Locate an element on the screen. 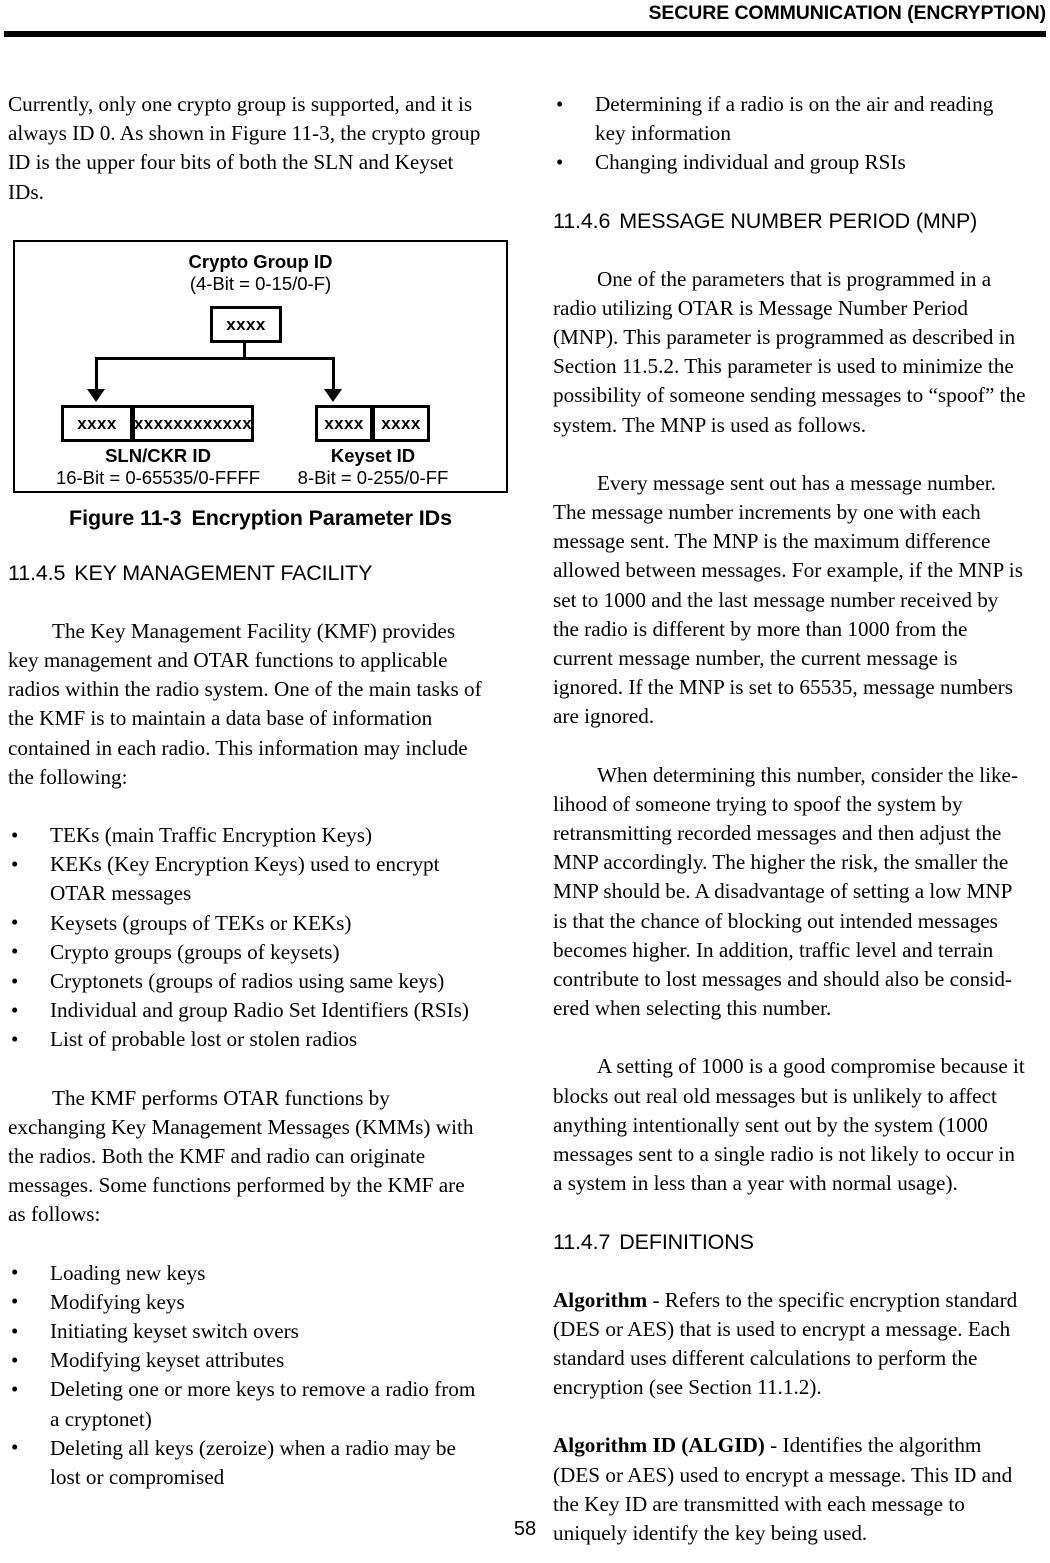 The image size is (1050, 1563). page-header: SECURE COMMUNICATION (ENCRYPTION) is located at coordinates (525, 20).